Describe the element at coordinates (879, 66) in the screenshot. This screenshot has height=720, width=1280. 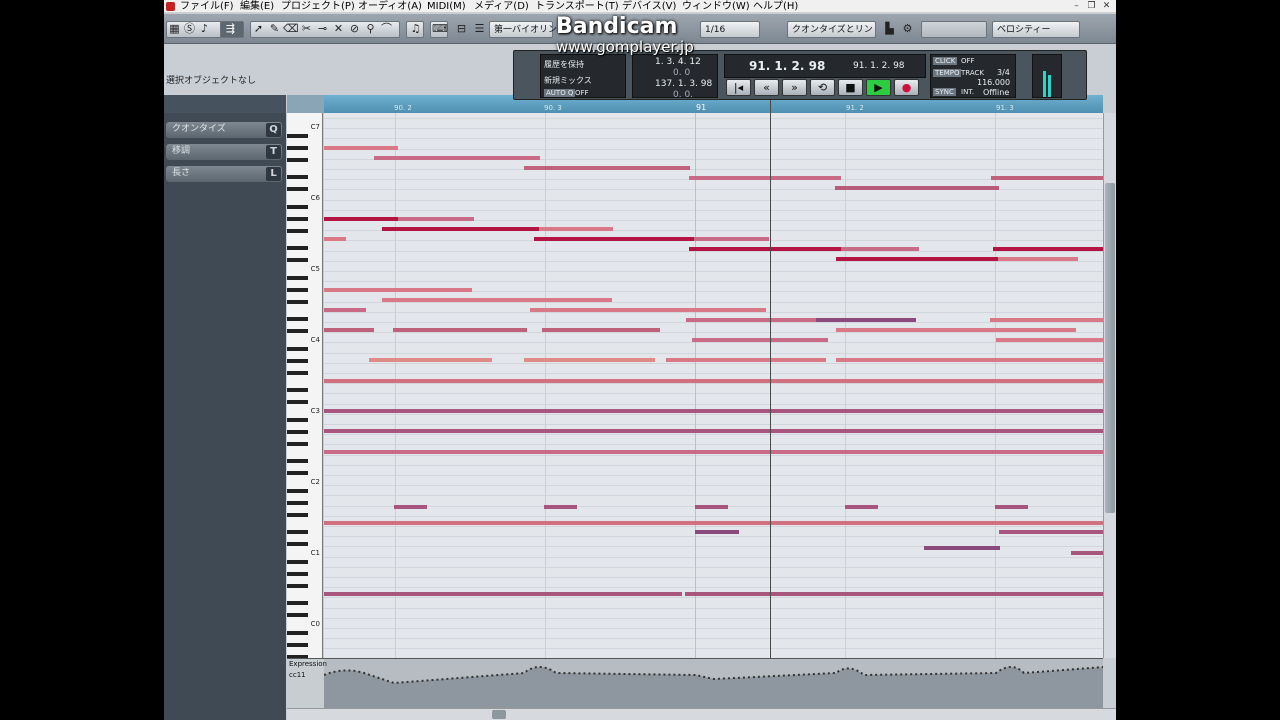
I see `secondary-position: 91. 1. 2. 98` at that location.